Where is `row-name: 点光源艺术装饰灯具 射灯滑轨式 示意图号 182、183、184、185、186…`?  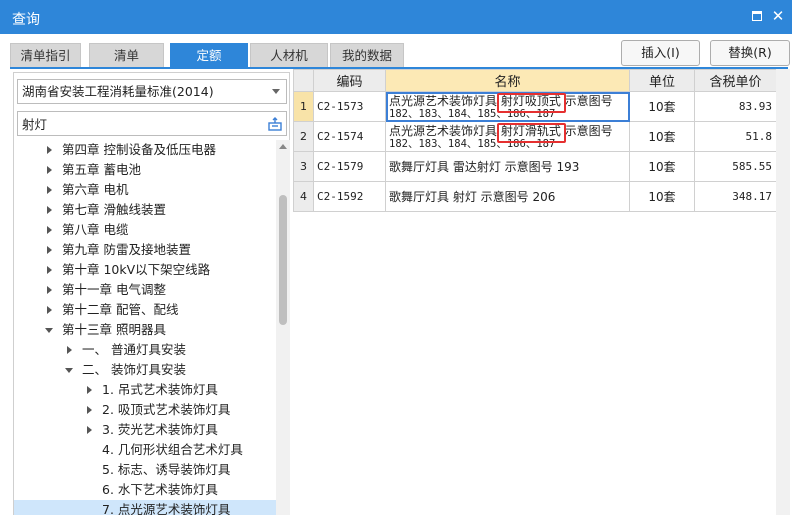
row-name: 点光源艺术装饰灯具 射灯滑轨式 示意图号 182、183、184、185、186… is located at coordinates (507, 136).